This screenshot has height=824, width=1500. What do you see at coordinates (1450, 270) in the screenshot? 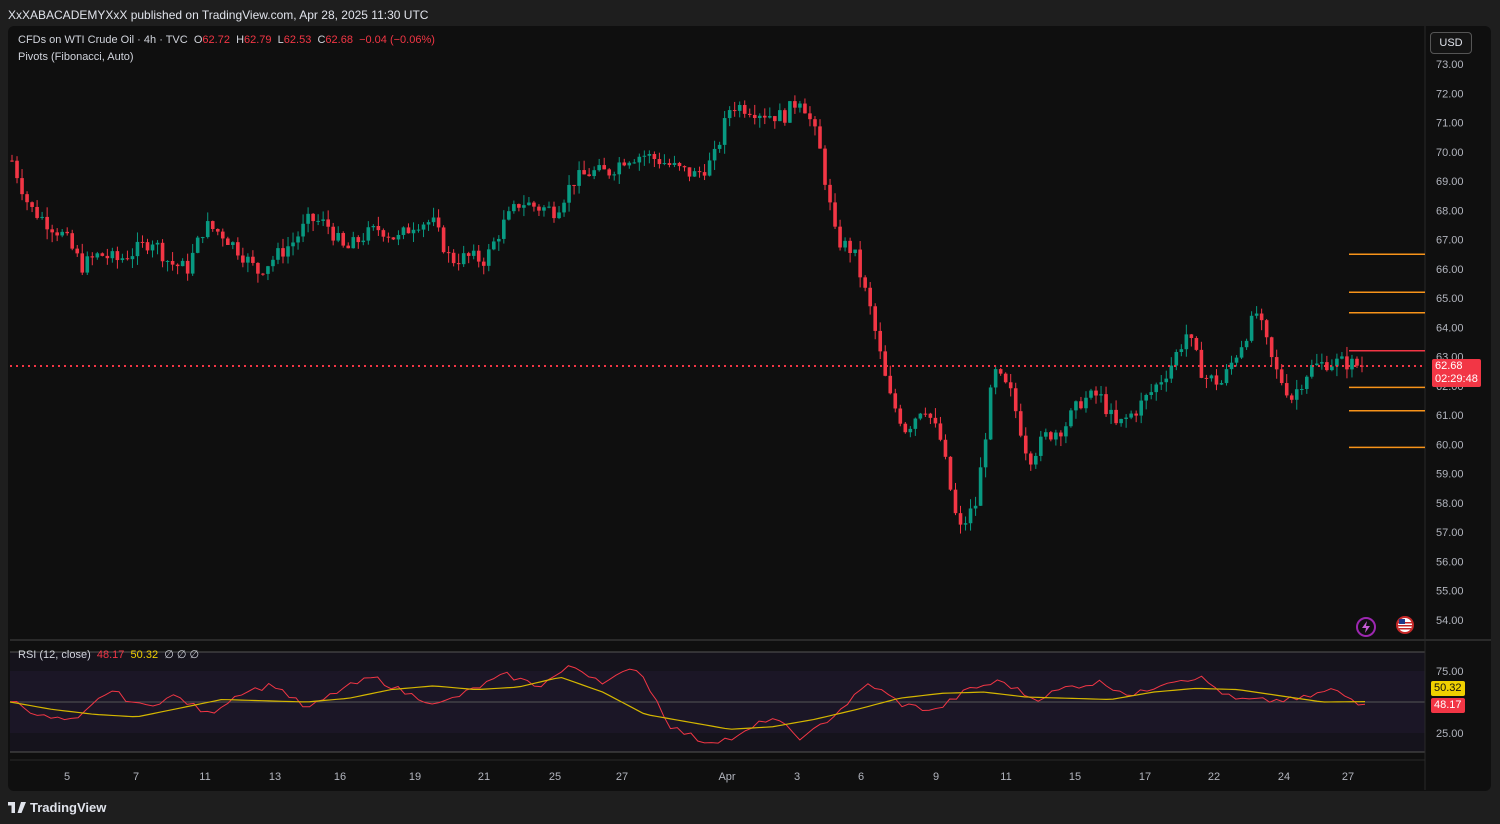
I see `price-tick-label: 66.00` at bounding box center [1450, 270].